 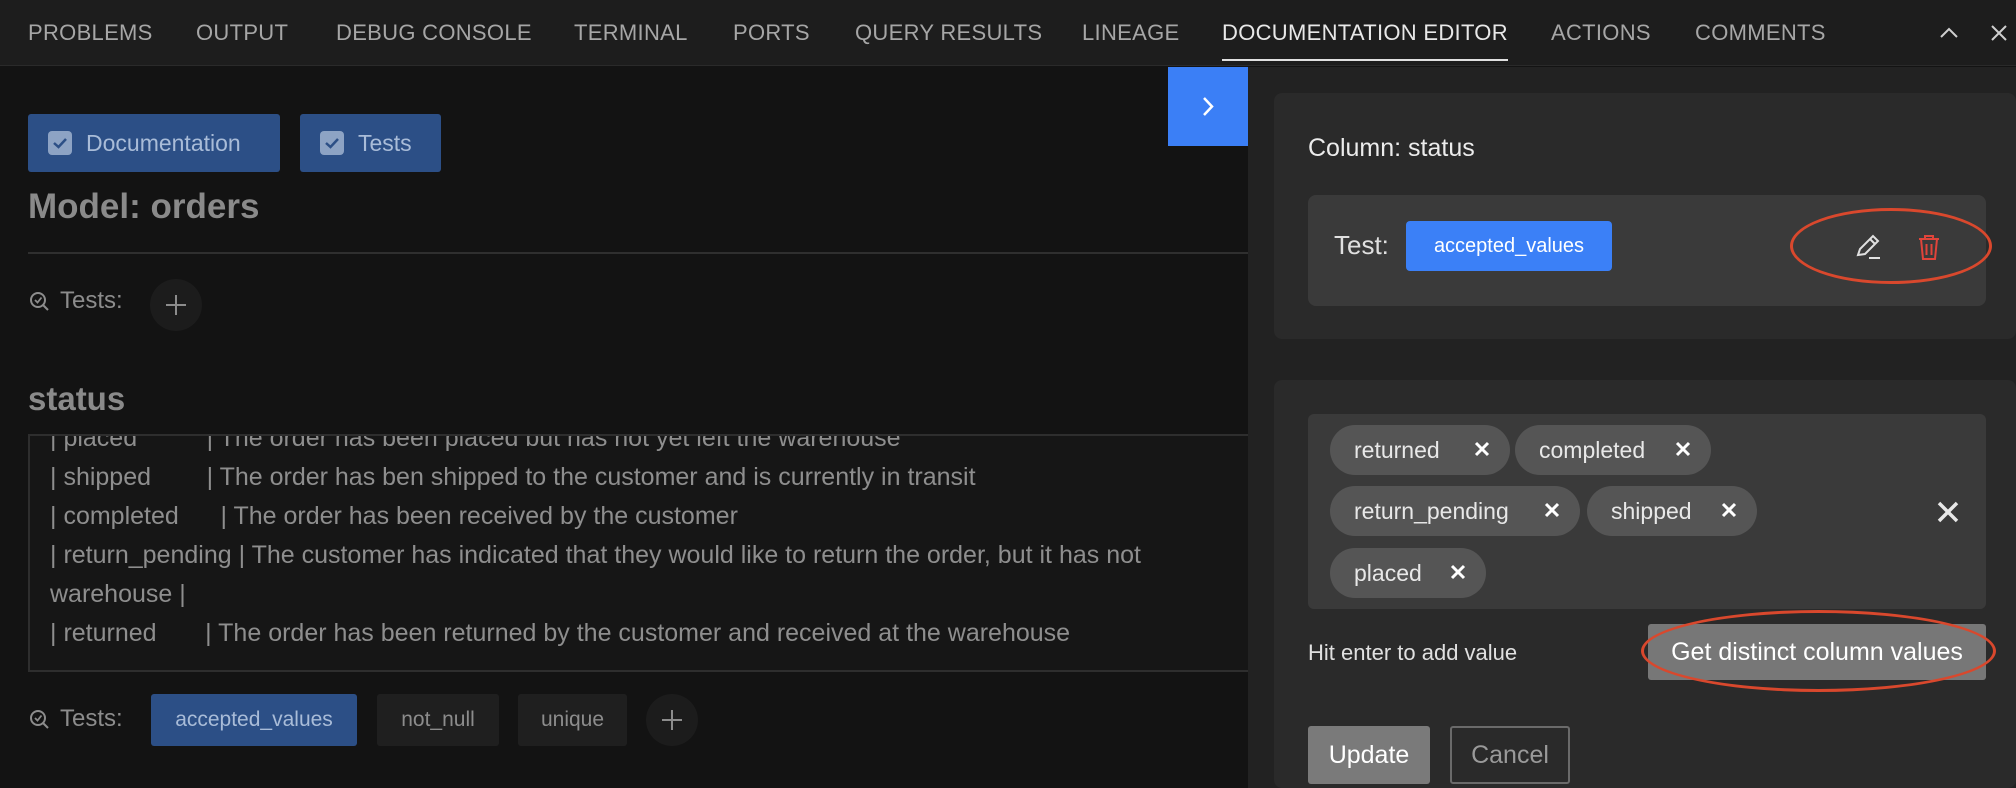 I want to click on column-test-chip: unique, so click(x=572, y=720).